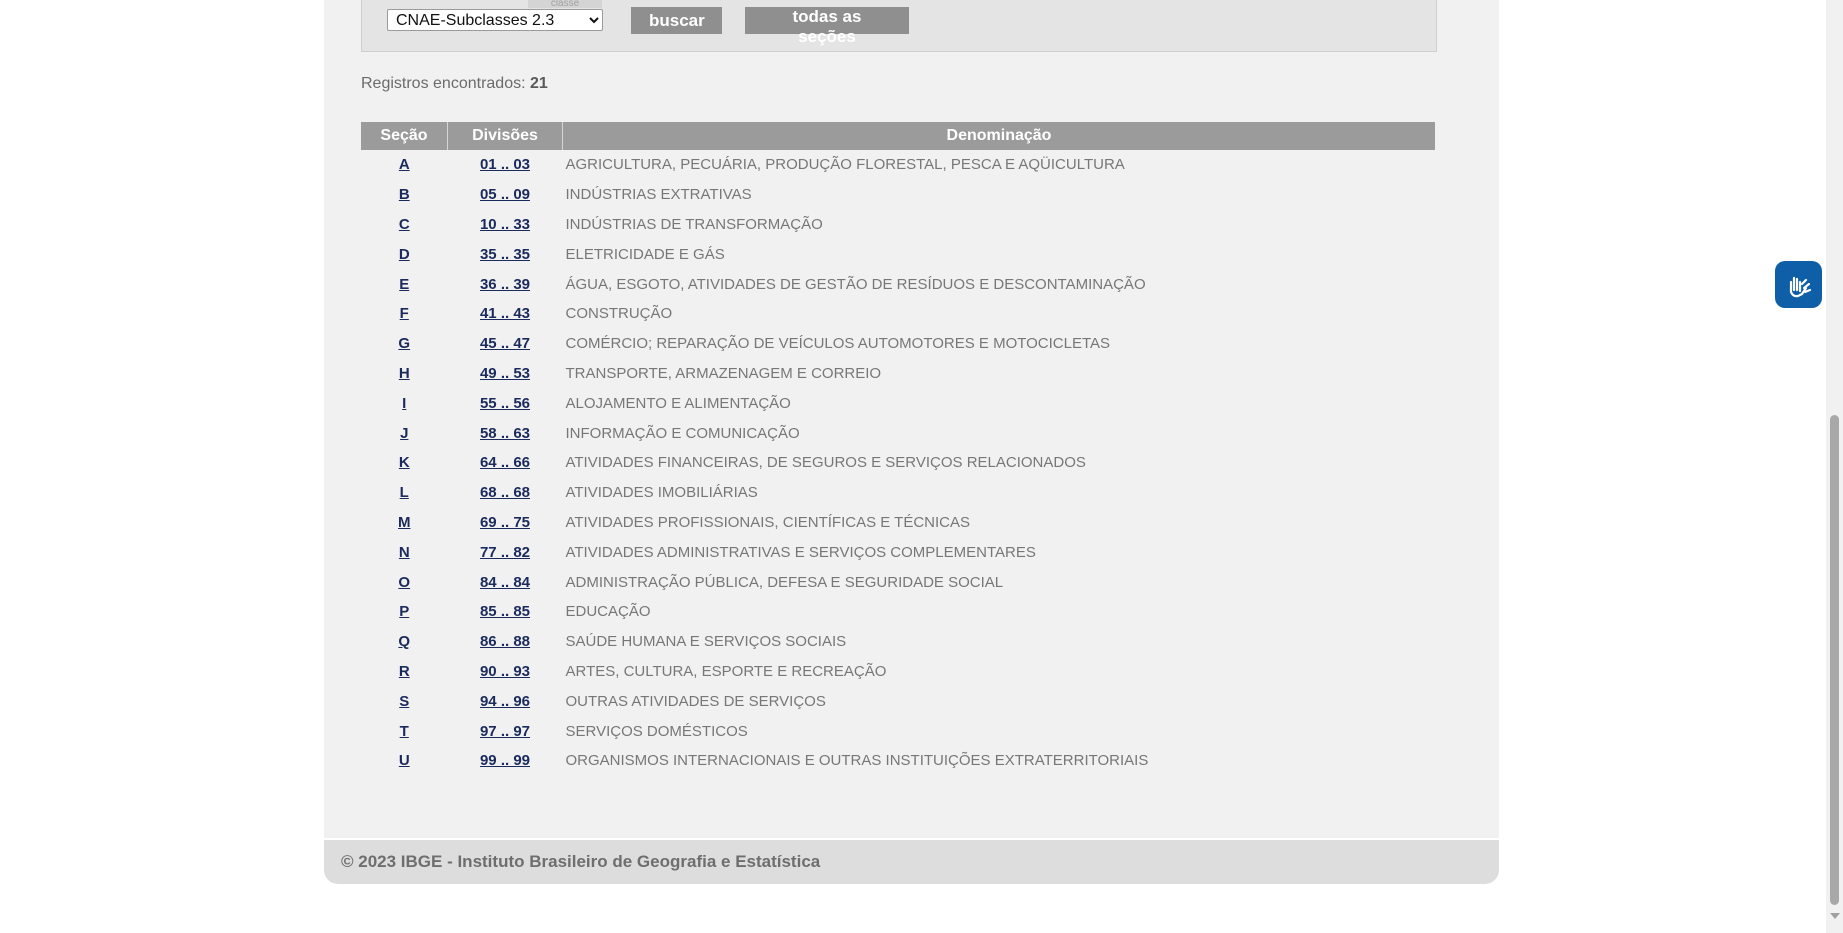 Image resolution: width=1843 pixels, height=933 pixels. What do you see at coordinates (505, 313) in the screenshot?
I see `divisoes-link: 41 .. 43` at bounding box center [505, 313].